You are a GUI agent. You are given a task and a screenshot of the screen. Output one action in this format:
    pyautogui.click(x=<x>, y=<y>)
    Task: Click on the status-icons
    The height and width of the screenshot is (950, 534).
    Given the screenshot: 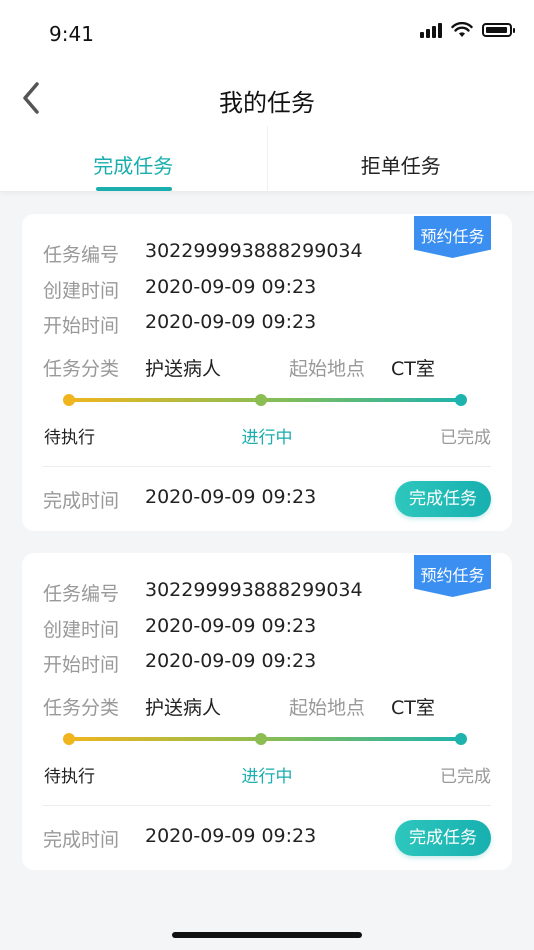 What is the action you would take?
    pyautogui.click(x=467, y=30)
    